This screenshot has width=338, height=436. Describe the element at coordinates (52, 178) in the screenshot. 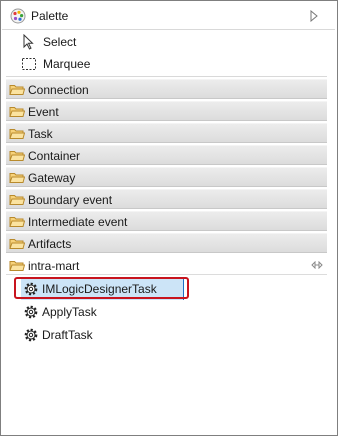

I see `drawer-label: Gateway` at that location.